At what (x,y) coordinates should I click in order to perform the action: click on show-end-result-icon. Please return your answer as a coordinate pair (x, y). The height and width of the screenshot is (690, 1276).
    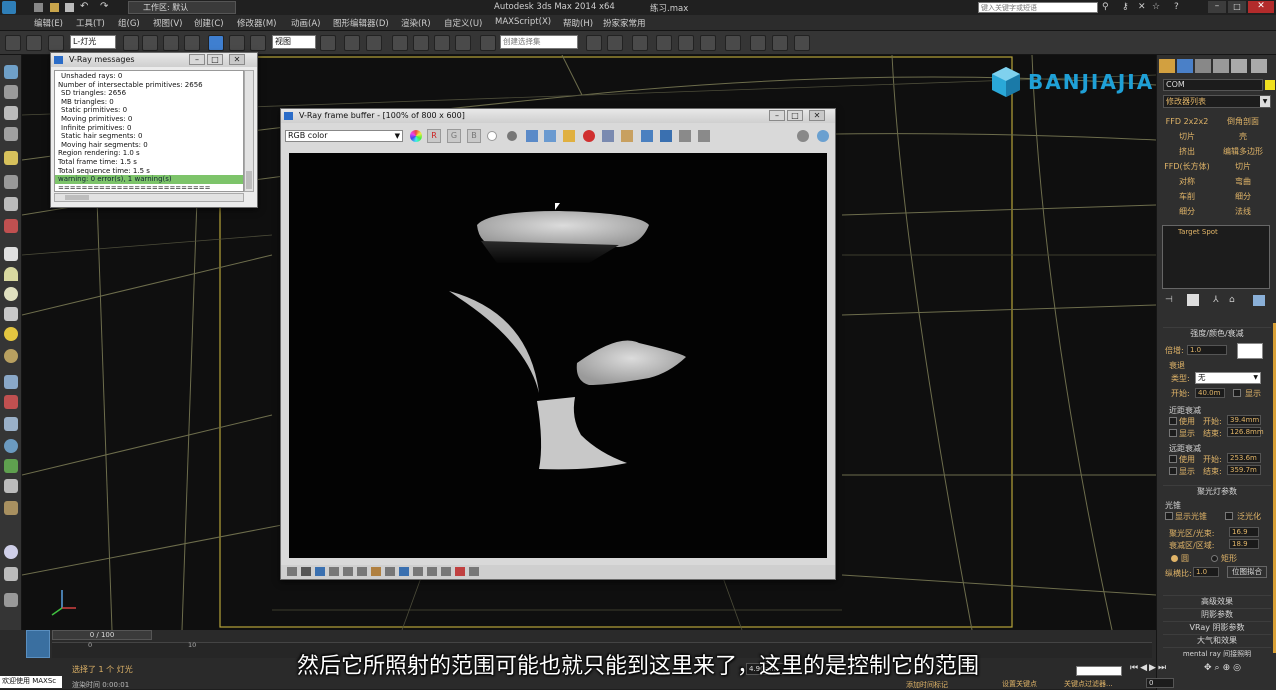
    Looking at the image, I should click on (1193, 300).